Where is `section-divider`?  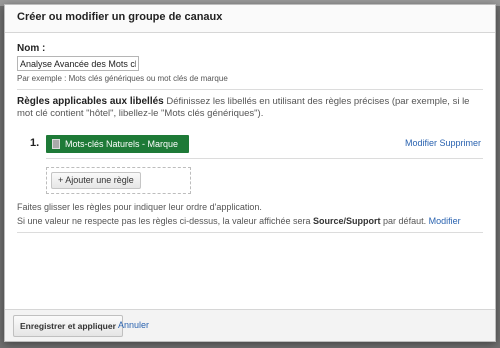 section-divider is located at coordinates (250, 89).